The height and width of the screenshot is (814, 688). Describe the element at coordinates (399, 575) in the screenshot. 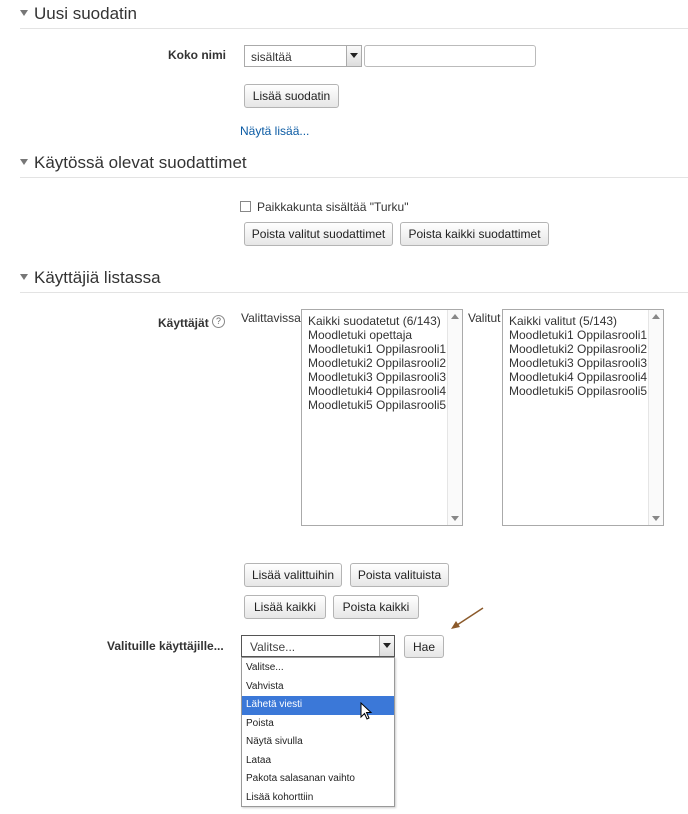

I see `remove-from-selected-button: Poista valituista` at that location.